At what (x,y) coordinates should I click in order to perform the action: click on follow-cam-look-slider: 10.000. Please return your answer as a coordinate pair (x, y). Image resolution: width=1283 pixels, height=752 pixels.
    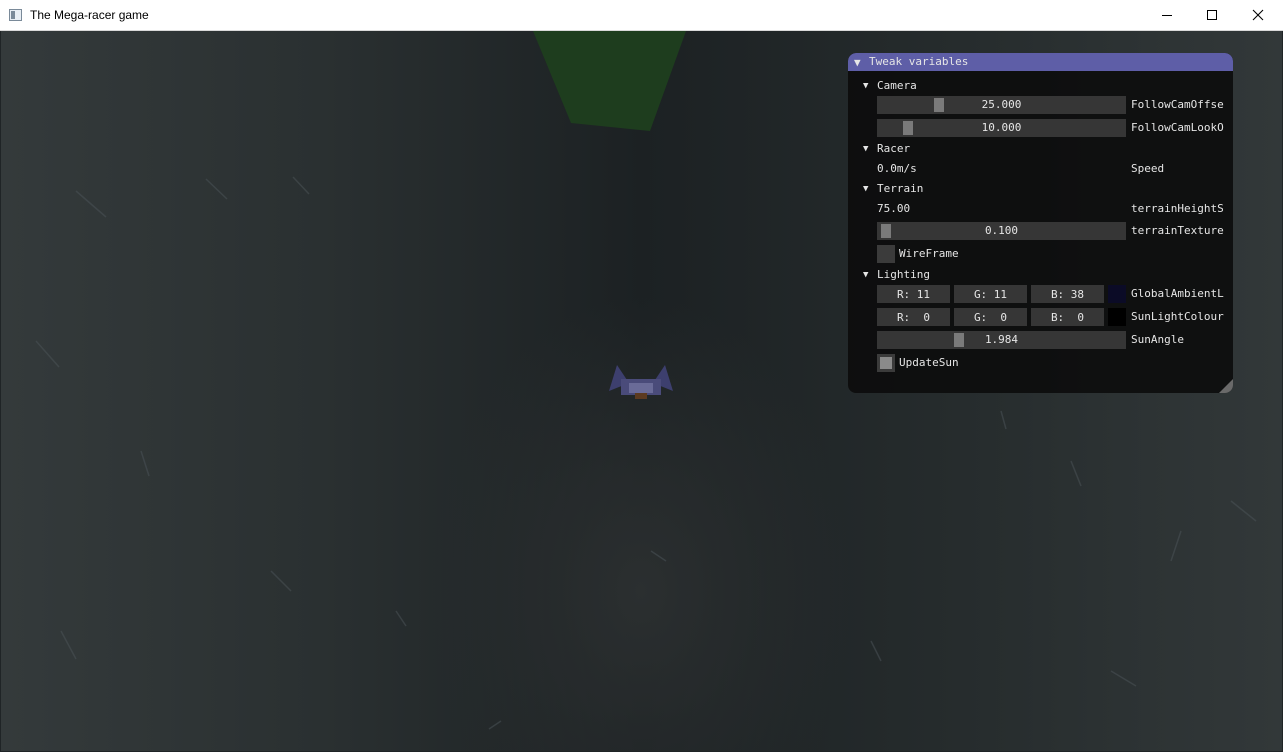
    Looking at the image, I should click on (1001, 128).